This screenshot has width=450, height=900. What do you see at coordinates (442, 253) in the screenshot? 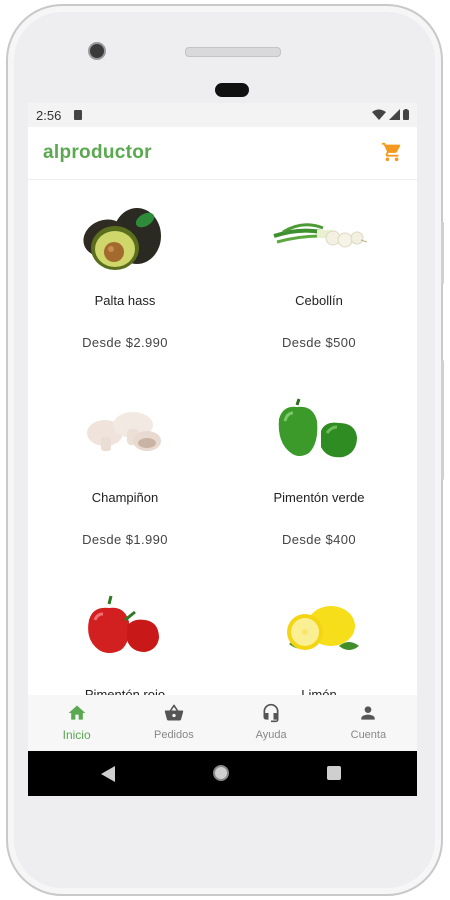
I see `power-button` at bounding box center [442, 253].